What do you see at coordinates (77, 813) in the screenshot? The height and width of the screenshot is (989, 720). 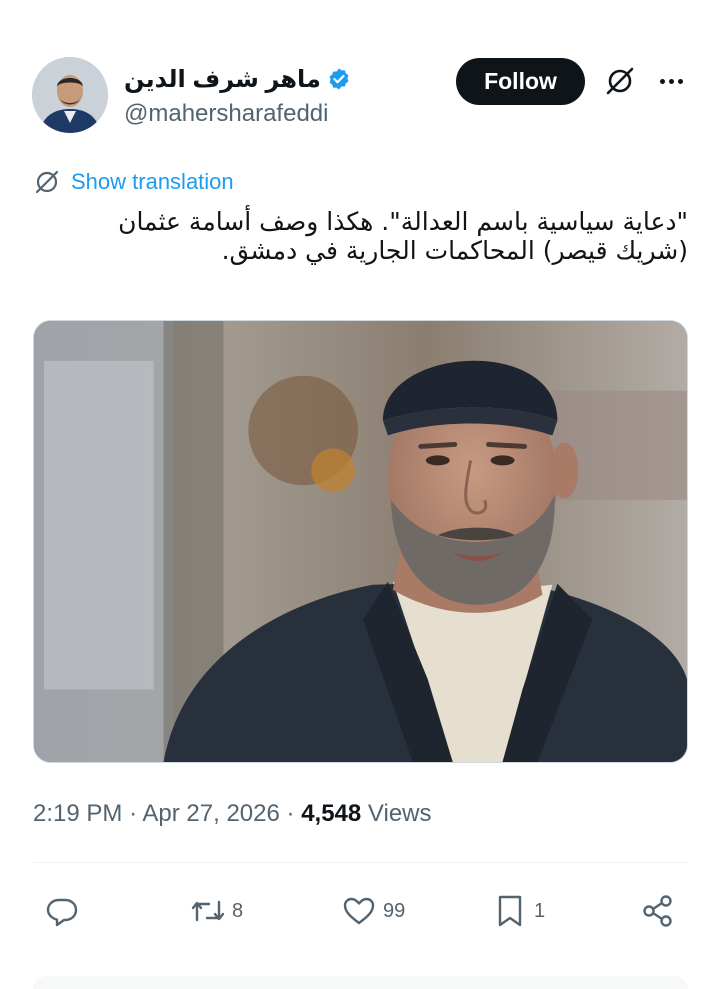 I see `tweet-time: 2:19 PM` at bounding box center [77, 813].